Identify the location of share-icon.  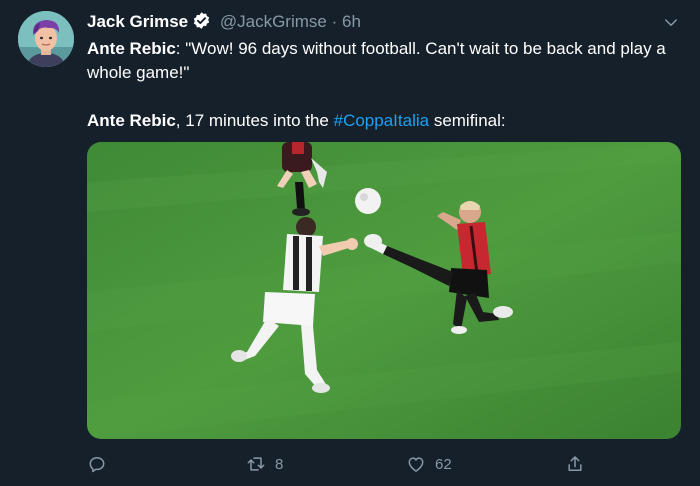
(575, 463).